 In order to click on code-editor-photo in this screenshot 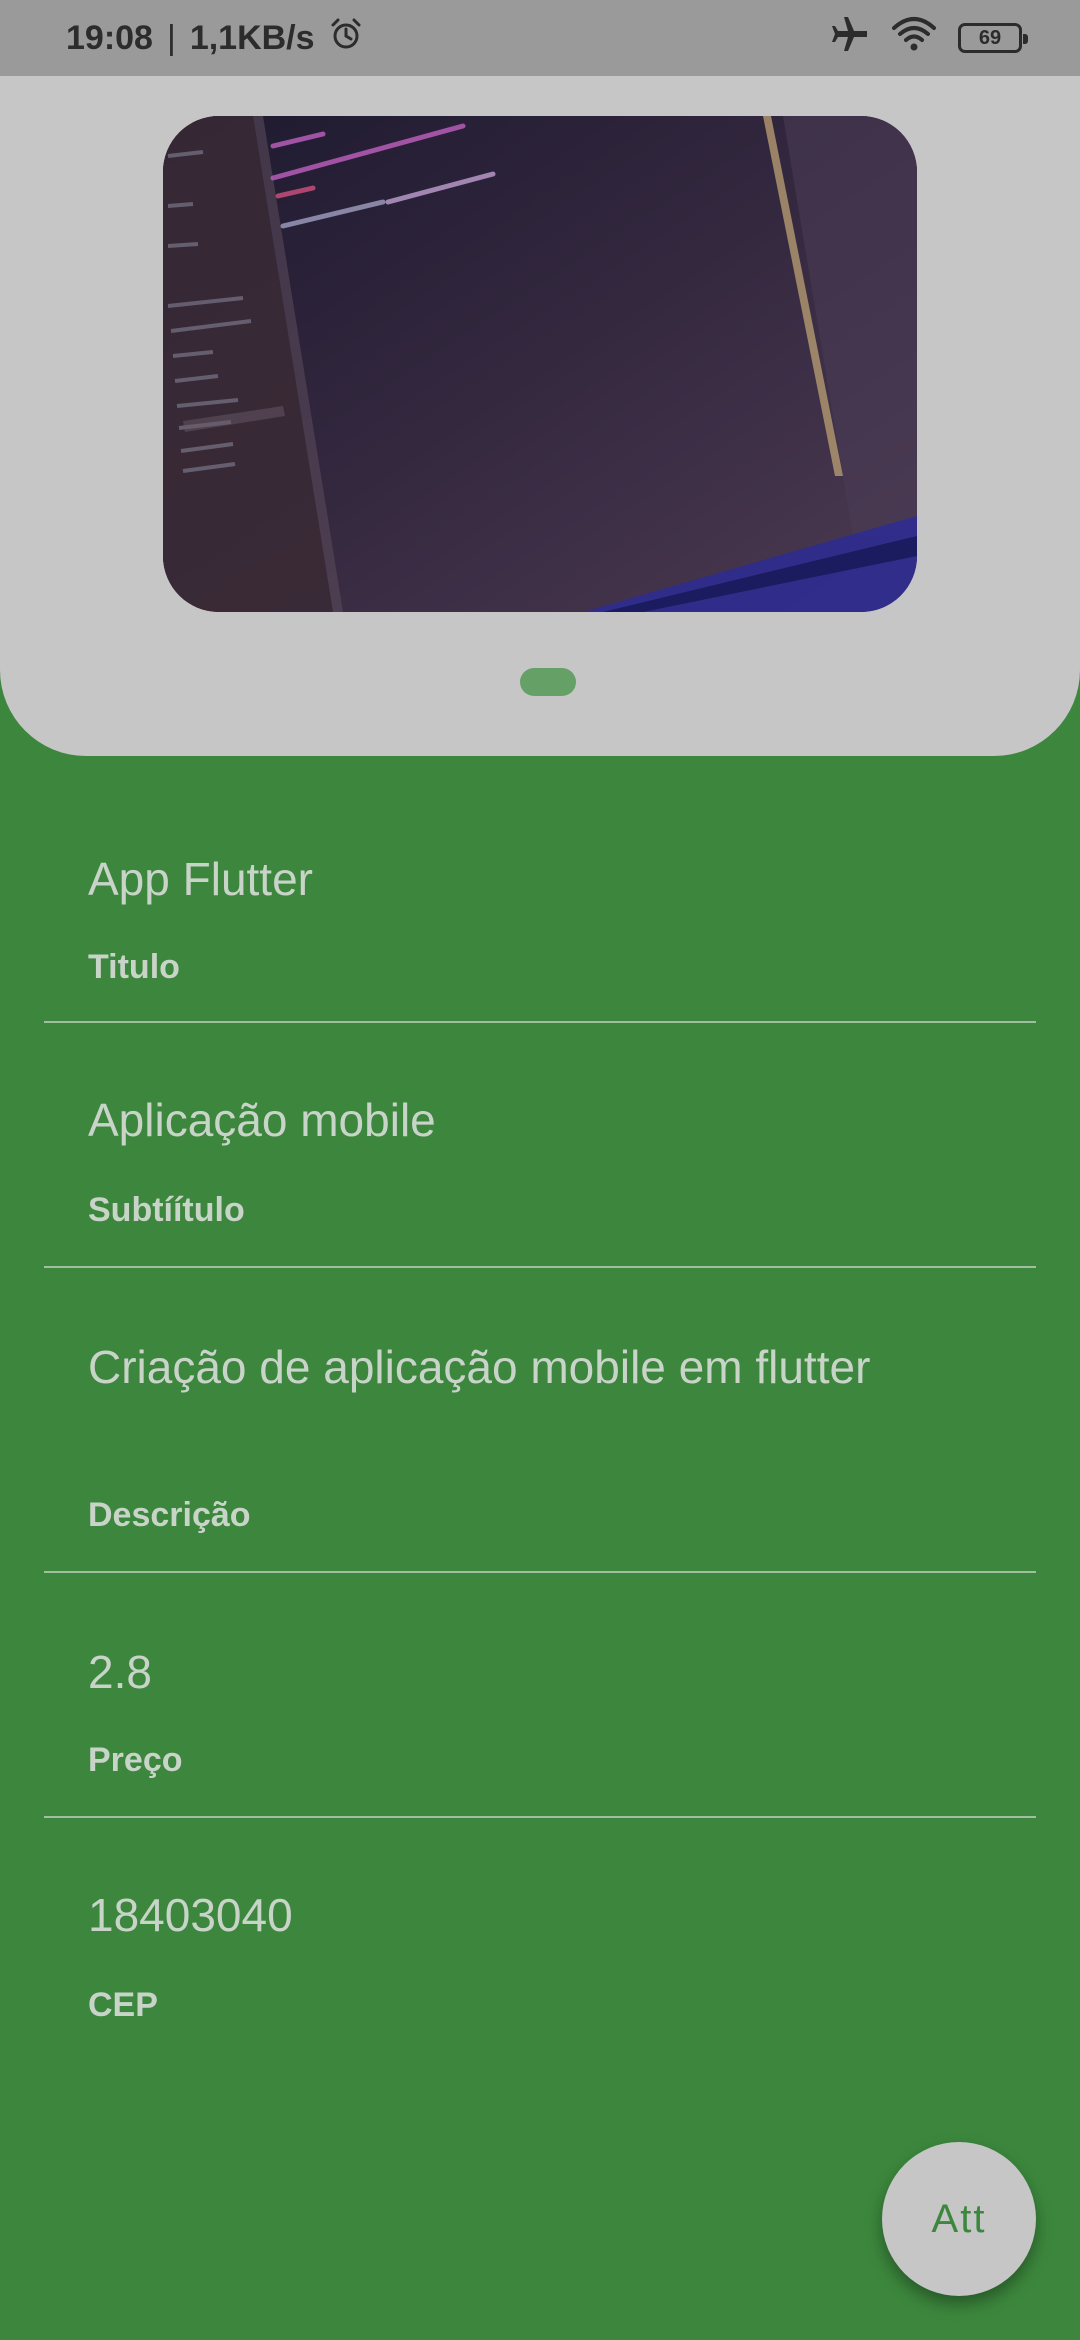, I will do `click(540, 364)`.